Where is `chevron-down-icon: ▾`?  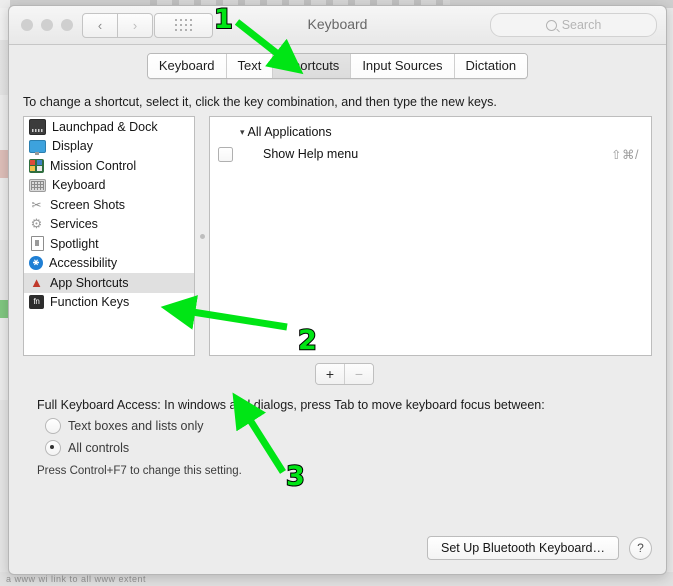 chevron-down-icon: ▾ is located at coordinates (242, 132).